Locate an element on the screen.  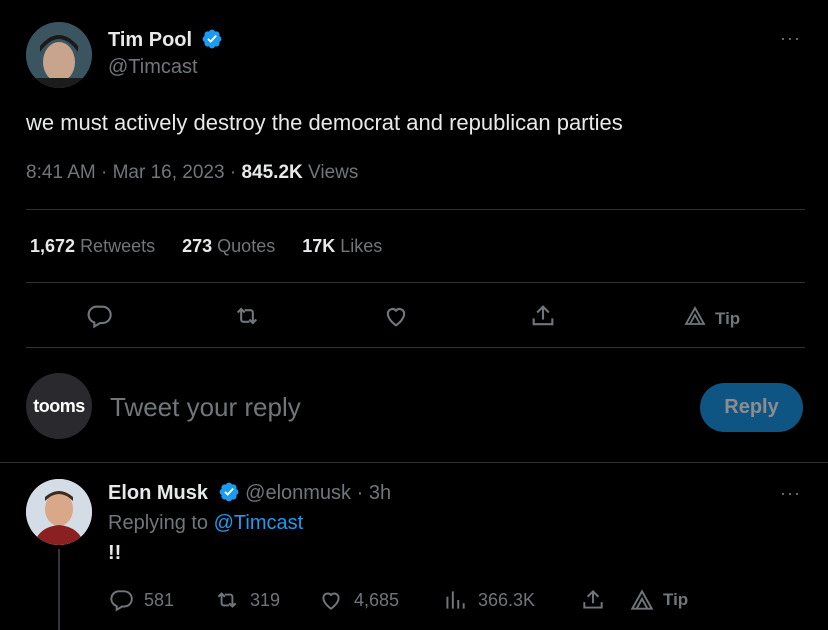
reply-like-action: 4,685 is located at coordinates (358, 600).